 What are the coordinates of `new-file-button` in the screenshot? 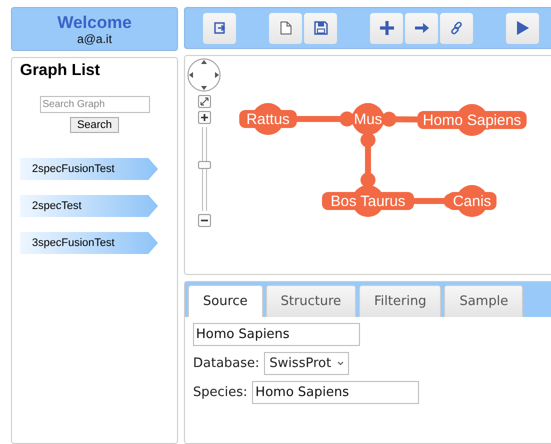 It's located at (285, 28).